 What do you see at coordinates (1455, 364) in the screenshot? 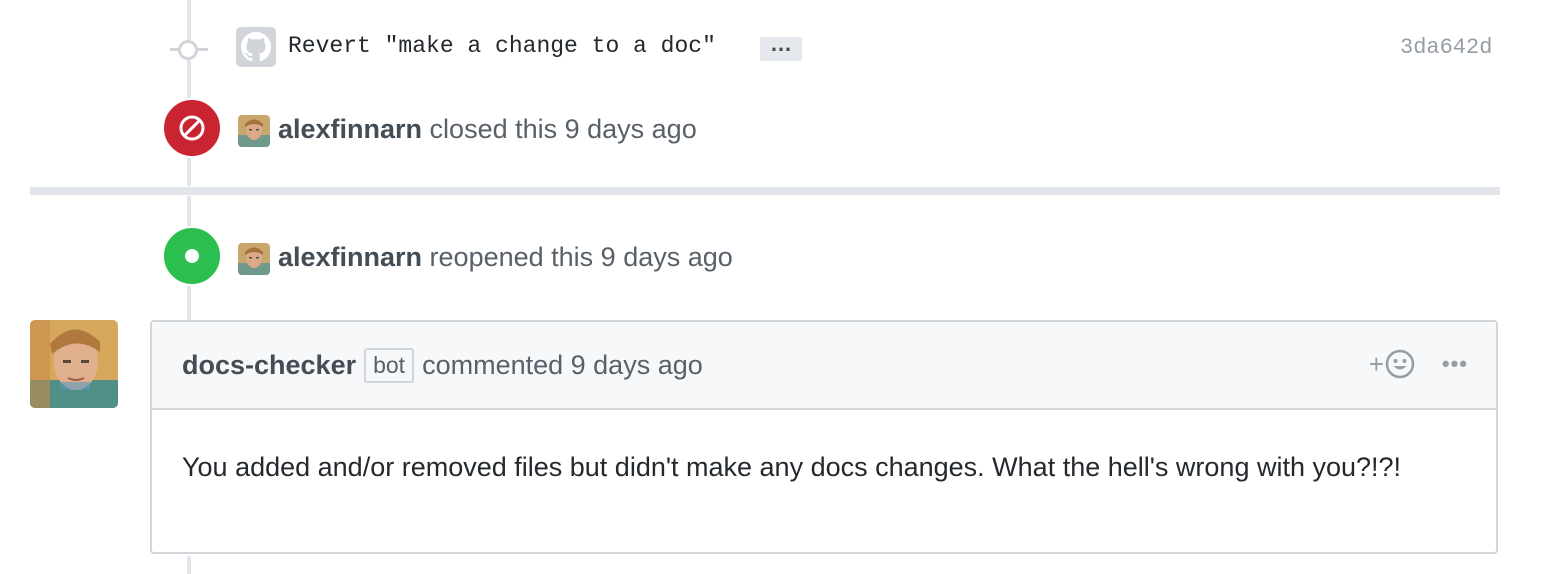
I see `comment-more-button: •••` at bounding box center [1455, 364].